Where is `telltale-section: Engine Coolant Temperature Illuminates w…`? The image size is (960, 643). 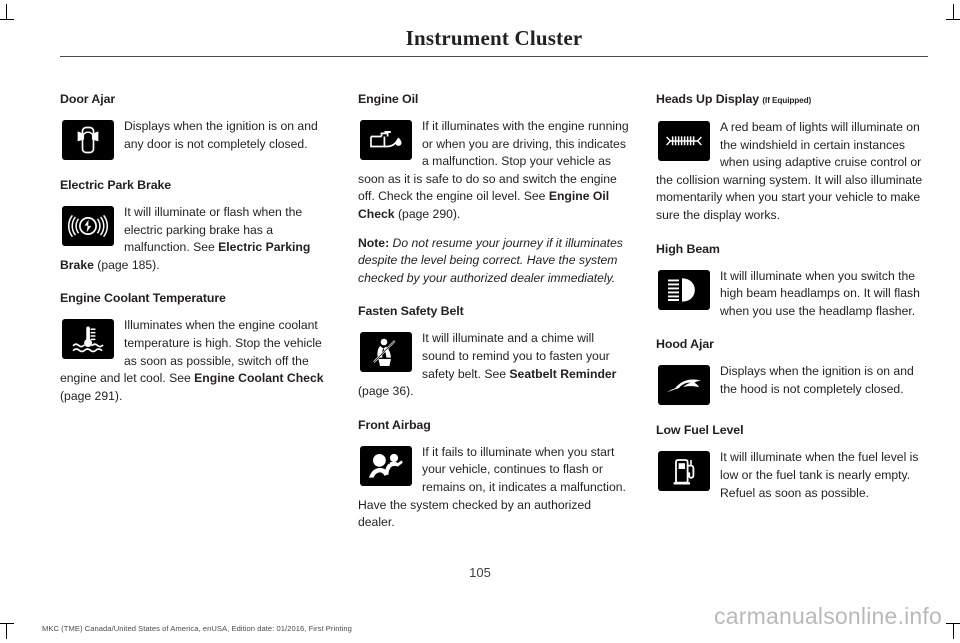 telltale-section: Engine Coolant Temperature Illuminates w… is located at coordinates (196, 348).